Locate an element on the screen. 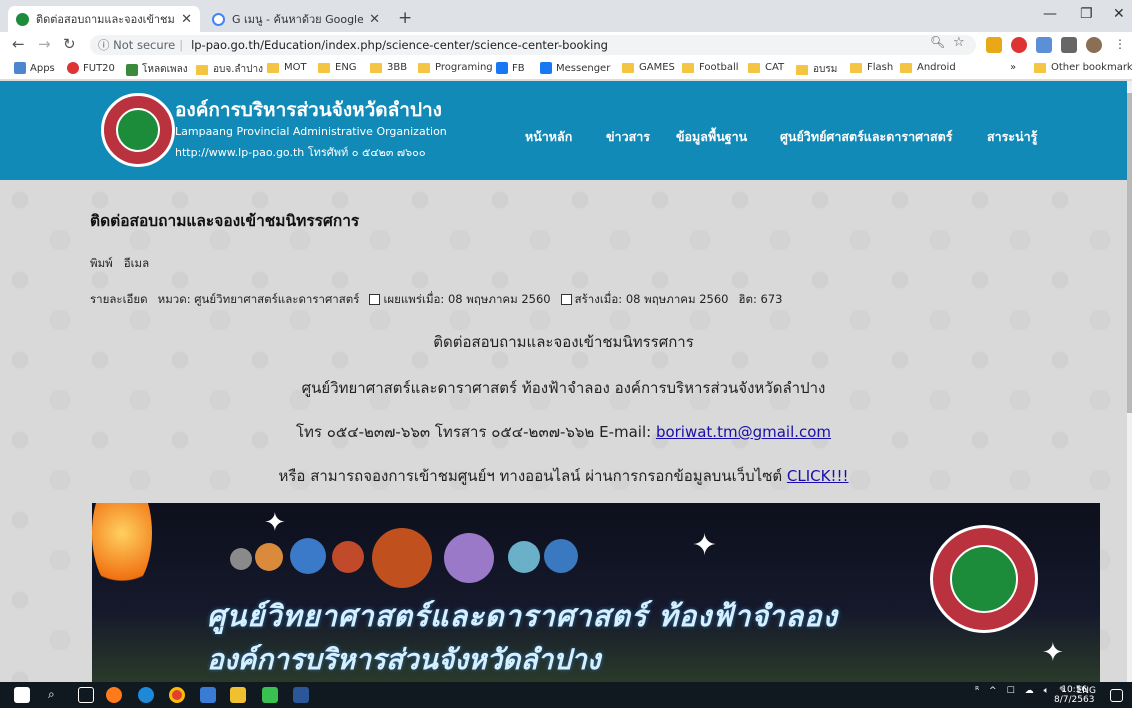 Image resolution: width=1132 pixels, height=708 pixels. tab-google: G เมนู - ค้นหาด้วย Google ✕ is located at coordinates (296, 19).